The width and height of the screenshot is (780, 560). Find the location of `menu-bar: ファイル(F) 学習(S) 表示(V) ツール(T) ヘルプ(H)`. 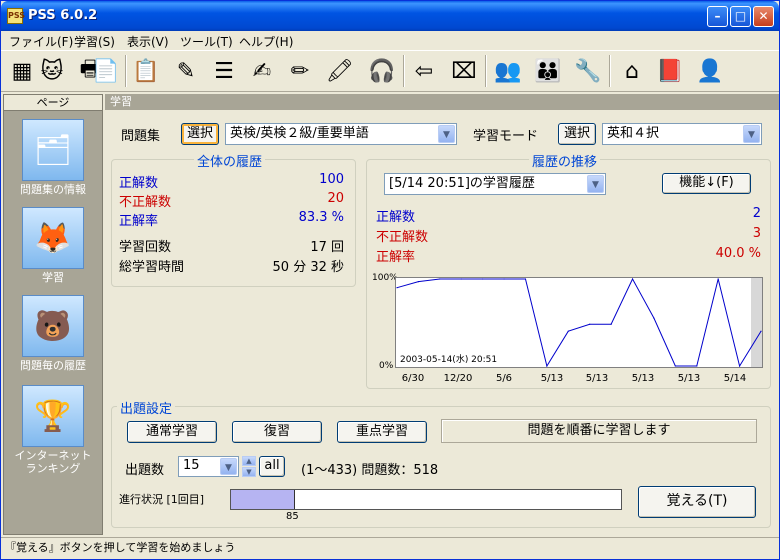

menu-bar: ファイル(F) 学習(S) 表示(V) ツール(T) ヘルプ(H) is located at coordinates (390, 40).